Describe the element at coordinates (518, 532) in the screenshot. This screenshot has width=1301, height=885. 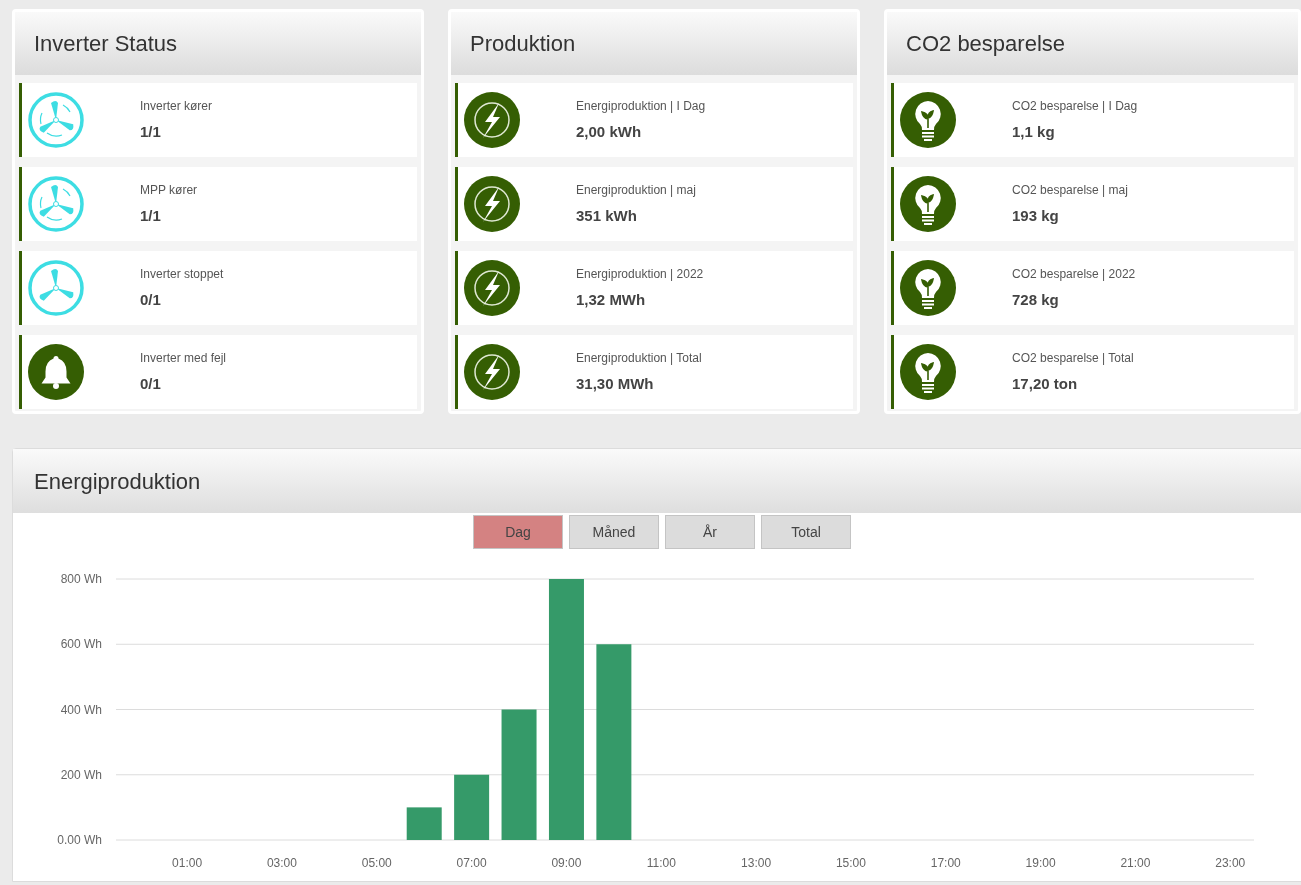
I see `period-tab: Dag` at that location.